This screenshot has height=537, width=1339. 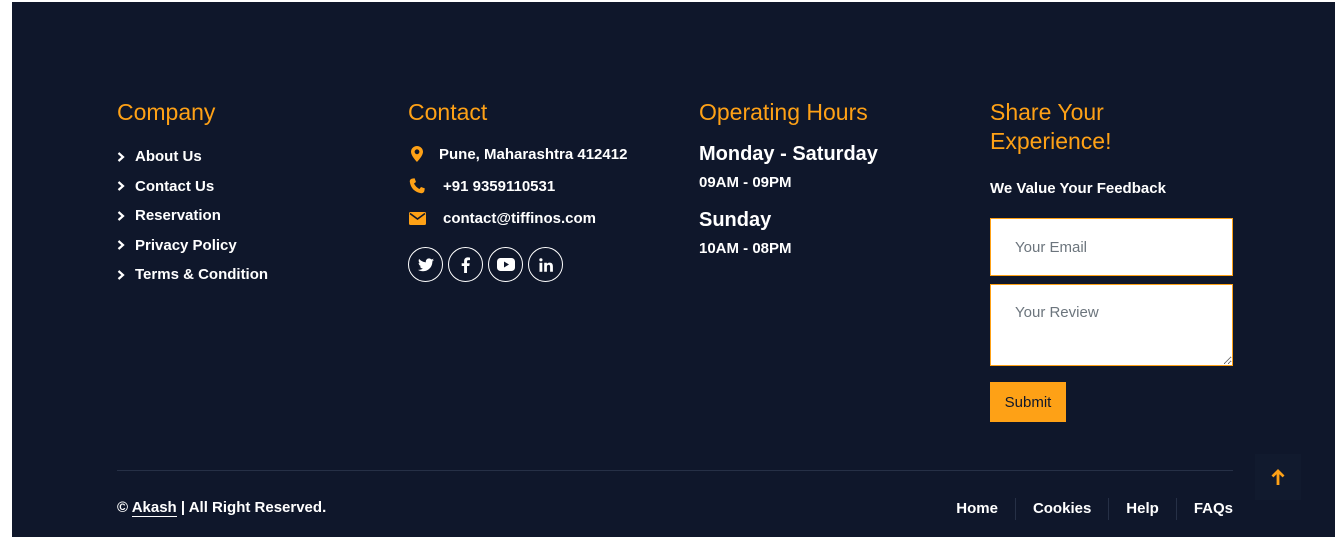 What do you see at coordinates (977, 509) in the screenshot?
I see `footer-link-home: Home` at bounding box center [977, 509].